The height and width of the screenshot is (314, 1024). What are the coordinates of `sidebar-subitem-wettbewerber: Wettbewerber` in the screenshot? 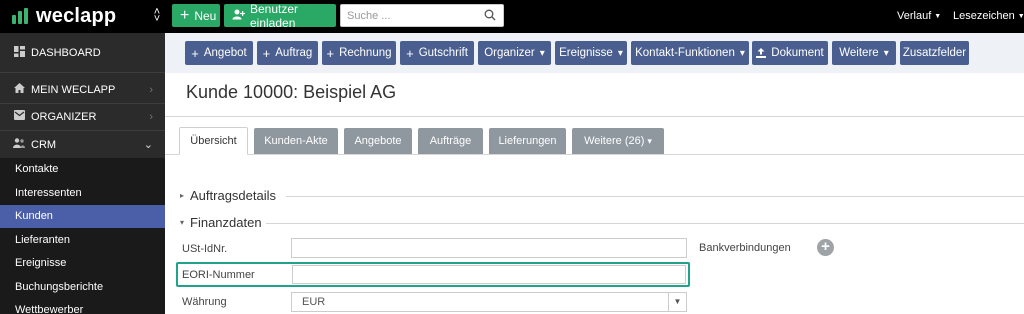 It's located at (82, 306).